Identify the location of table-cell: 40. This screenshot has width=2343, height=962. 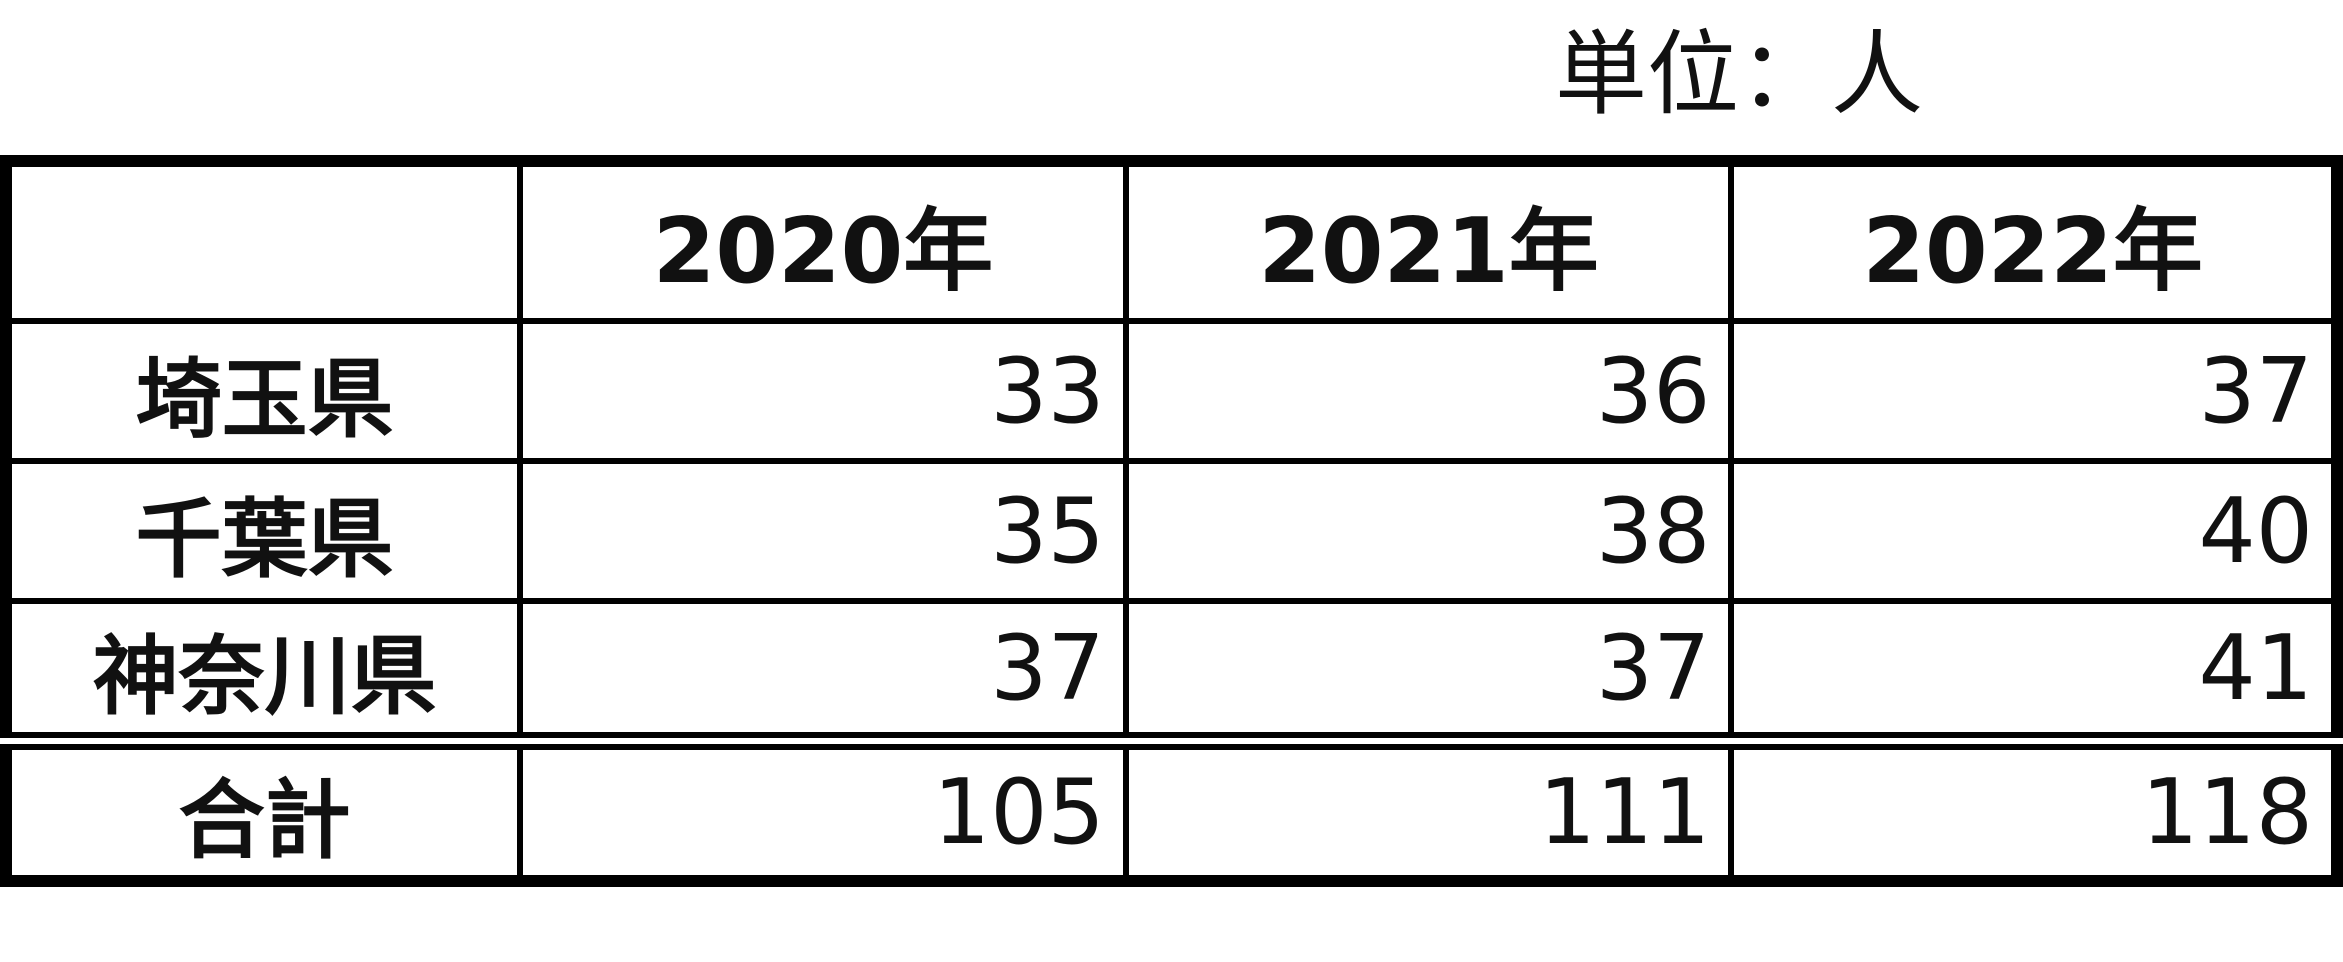
(2034, 531).